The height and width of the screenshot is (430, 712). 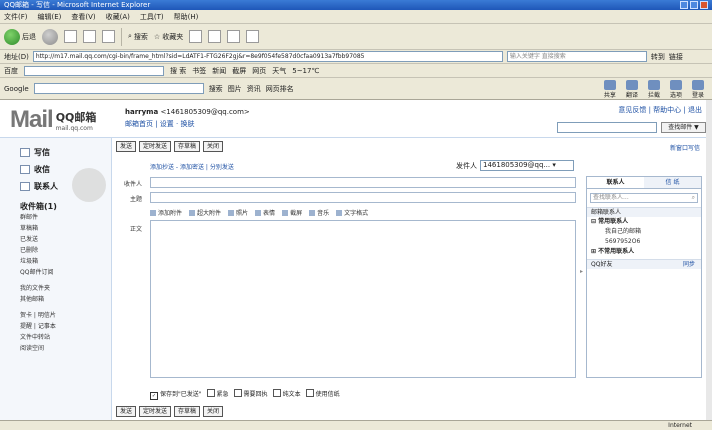 What do you see at coordinates (684, 5) in the screenshot?
I see `minimize-button` at bounding box center [684, 5].